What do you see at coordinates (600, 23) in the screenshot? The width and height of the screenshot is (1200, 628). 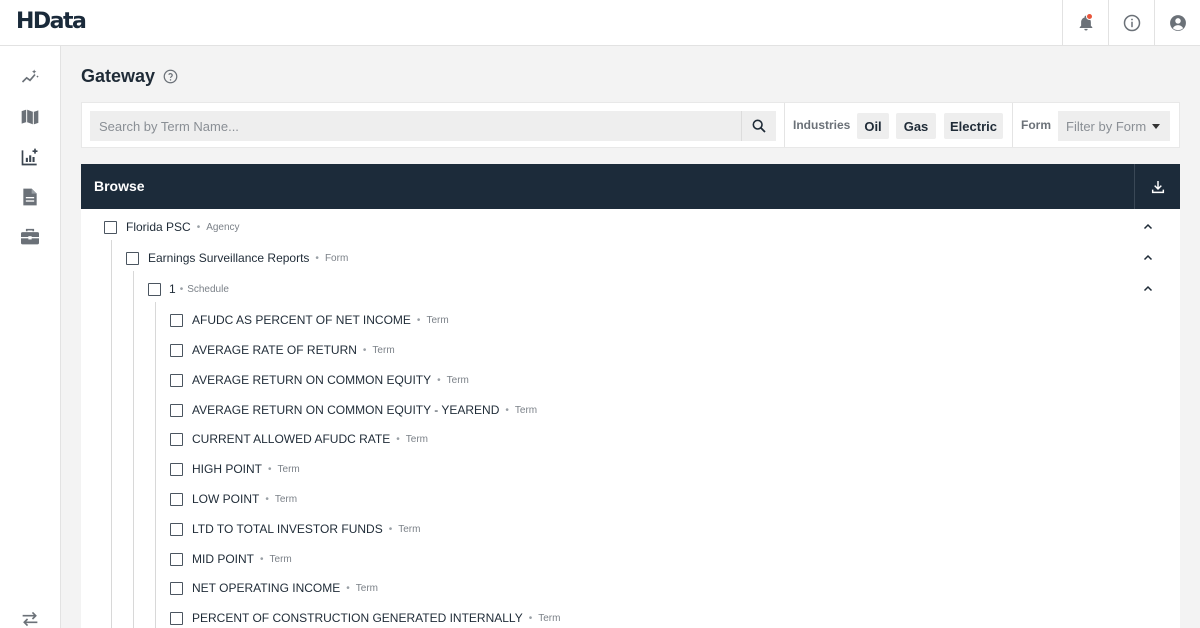 I see `top-bar: HData` at bounding box center [600, 23].